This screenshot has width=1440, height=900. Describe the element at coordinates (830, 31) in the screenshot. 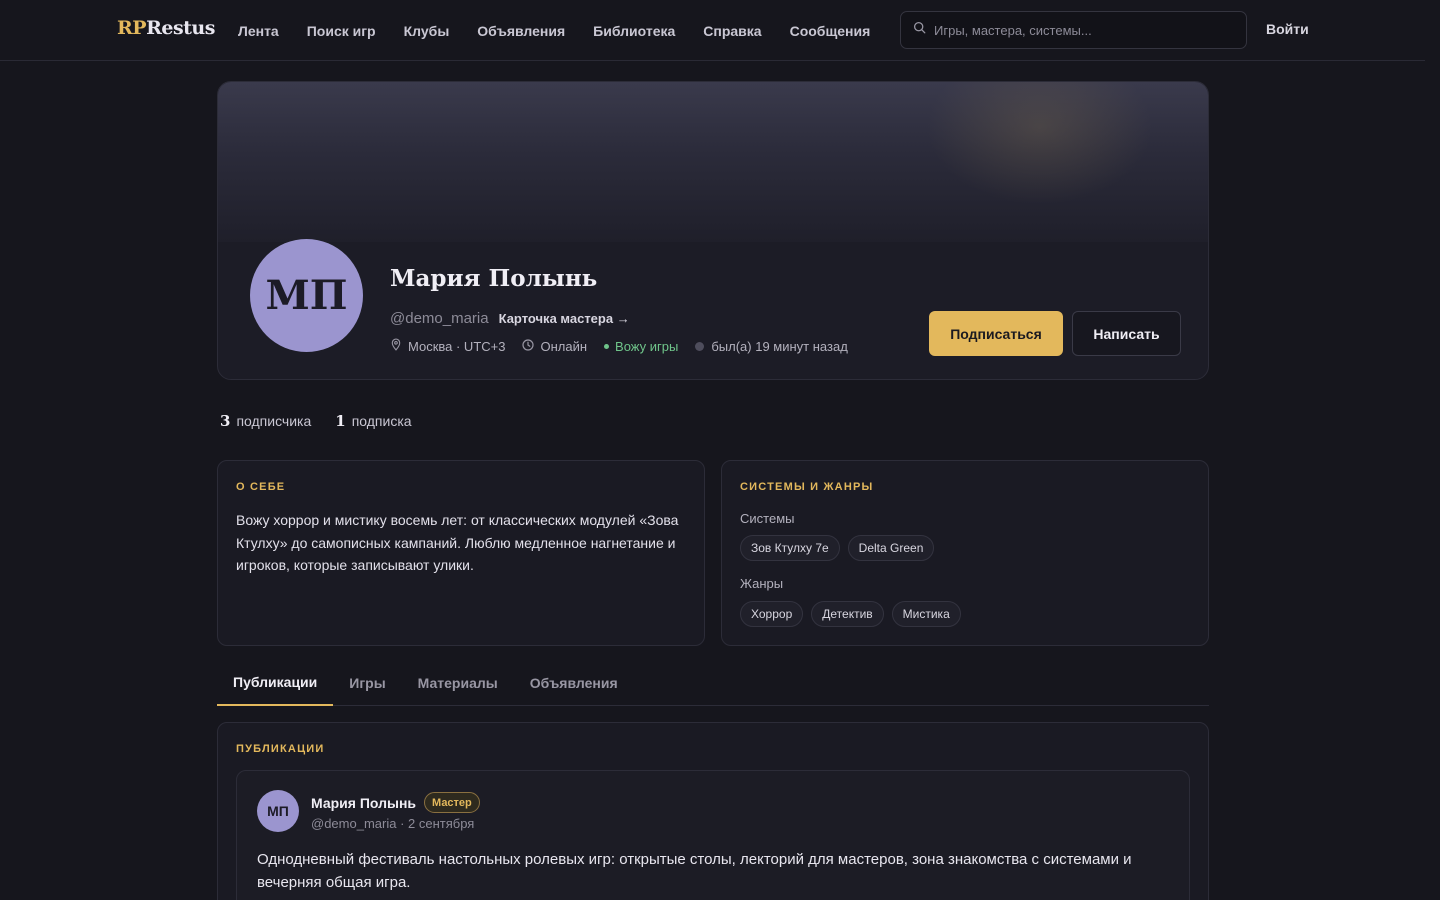

I see `nav-item-messages: Сообщения` at that location.